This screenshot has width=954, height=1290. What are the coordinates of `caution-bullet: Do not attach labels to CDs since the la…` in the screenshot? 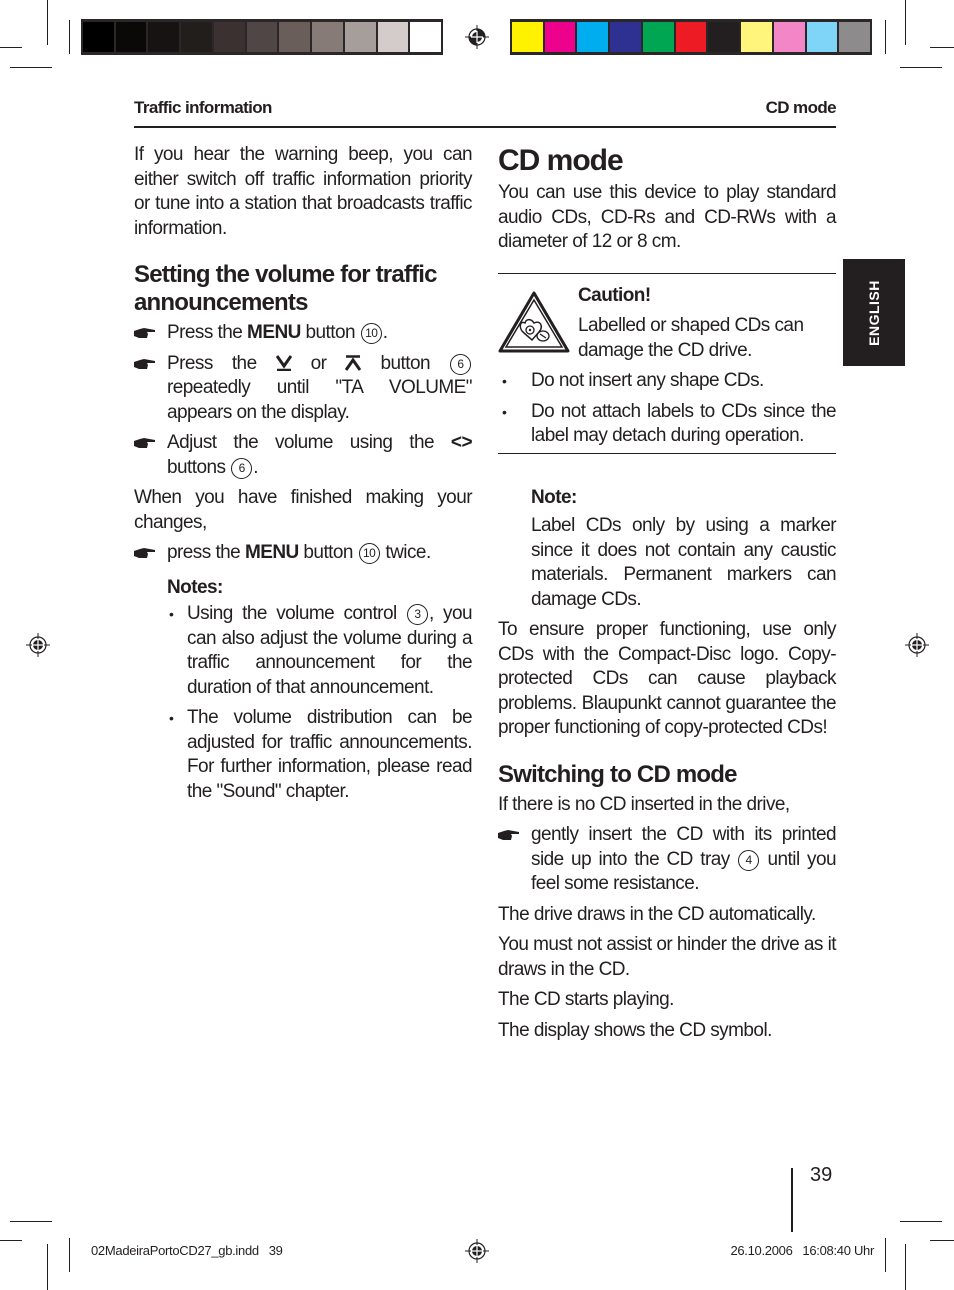 It's located at (667, 424).